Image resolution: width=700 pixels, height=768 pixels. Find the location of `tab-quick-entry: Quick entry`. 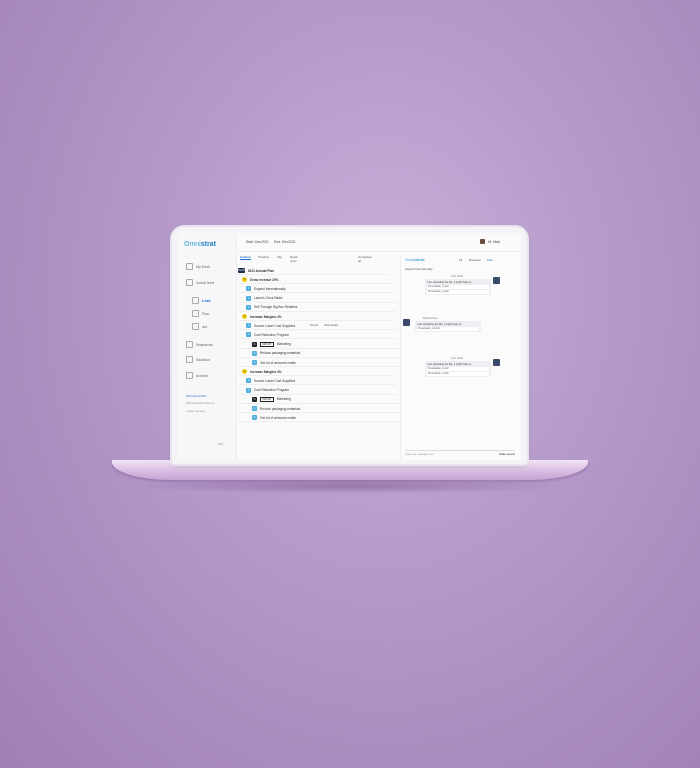

tab-quick-entry: Quick entry is located at coordinates (294, 259).